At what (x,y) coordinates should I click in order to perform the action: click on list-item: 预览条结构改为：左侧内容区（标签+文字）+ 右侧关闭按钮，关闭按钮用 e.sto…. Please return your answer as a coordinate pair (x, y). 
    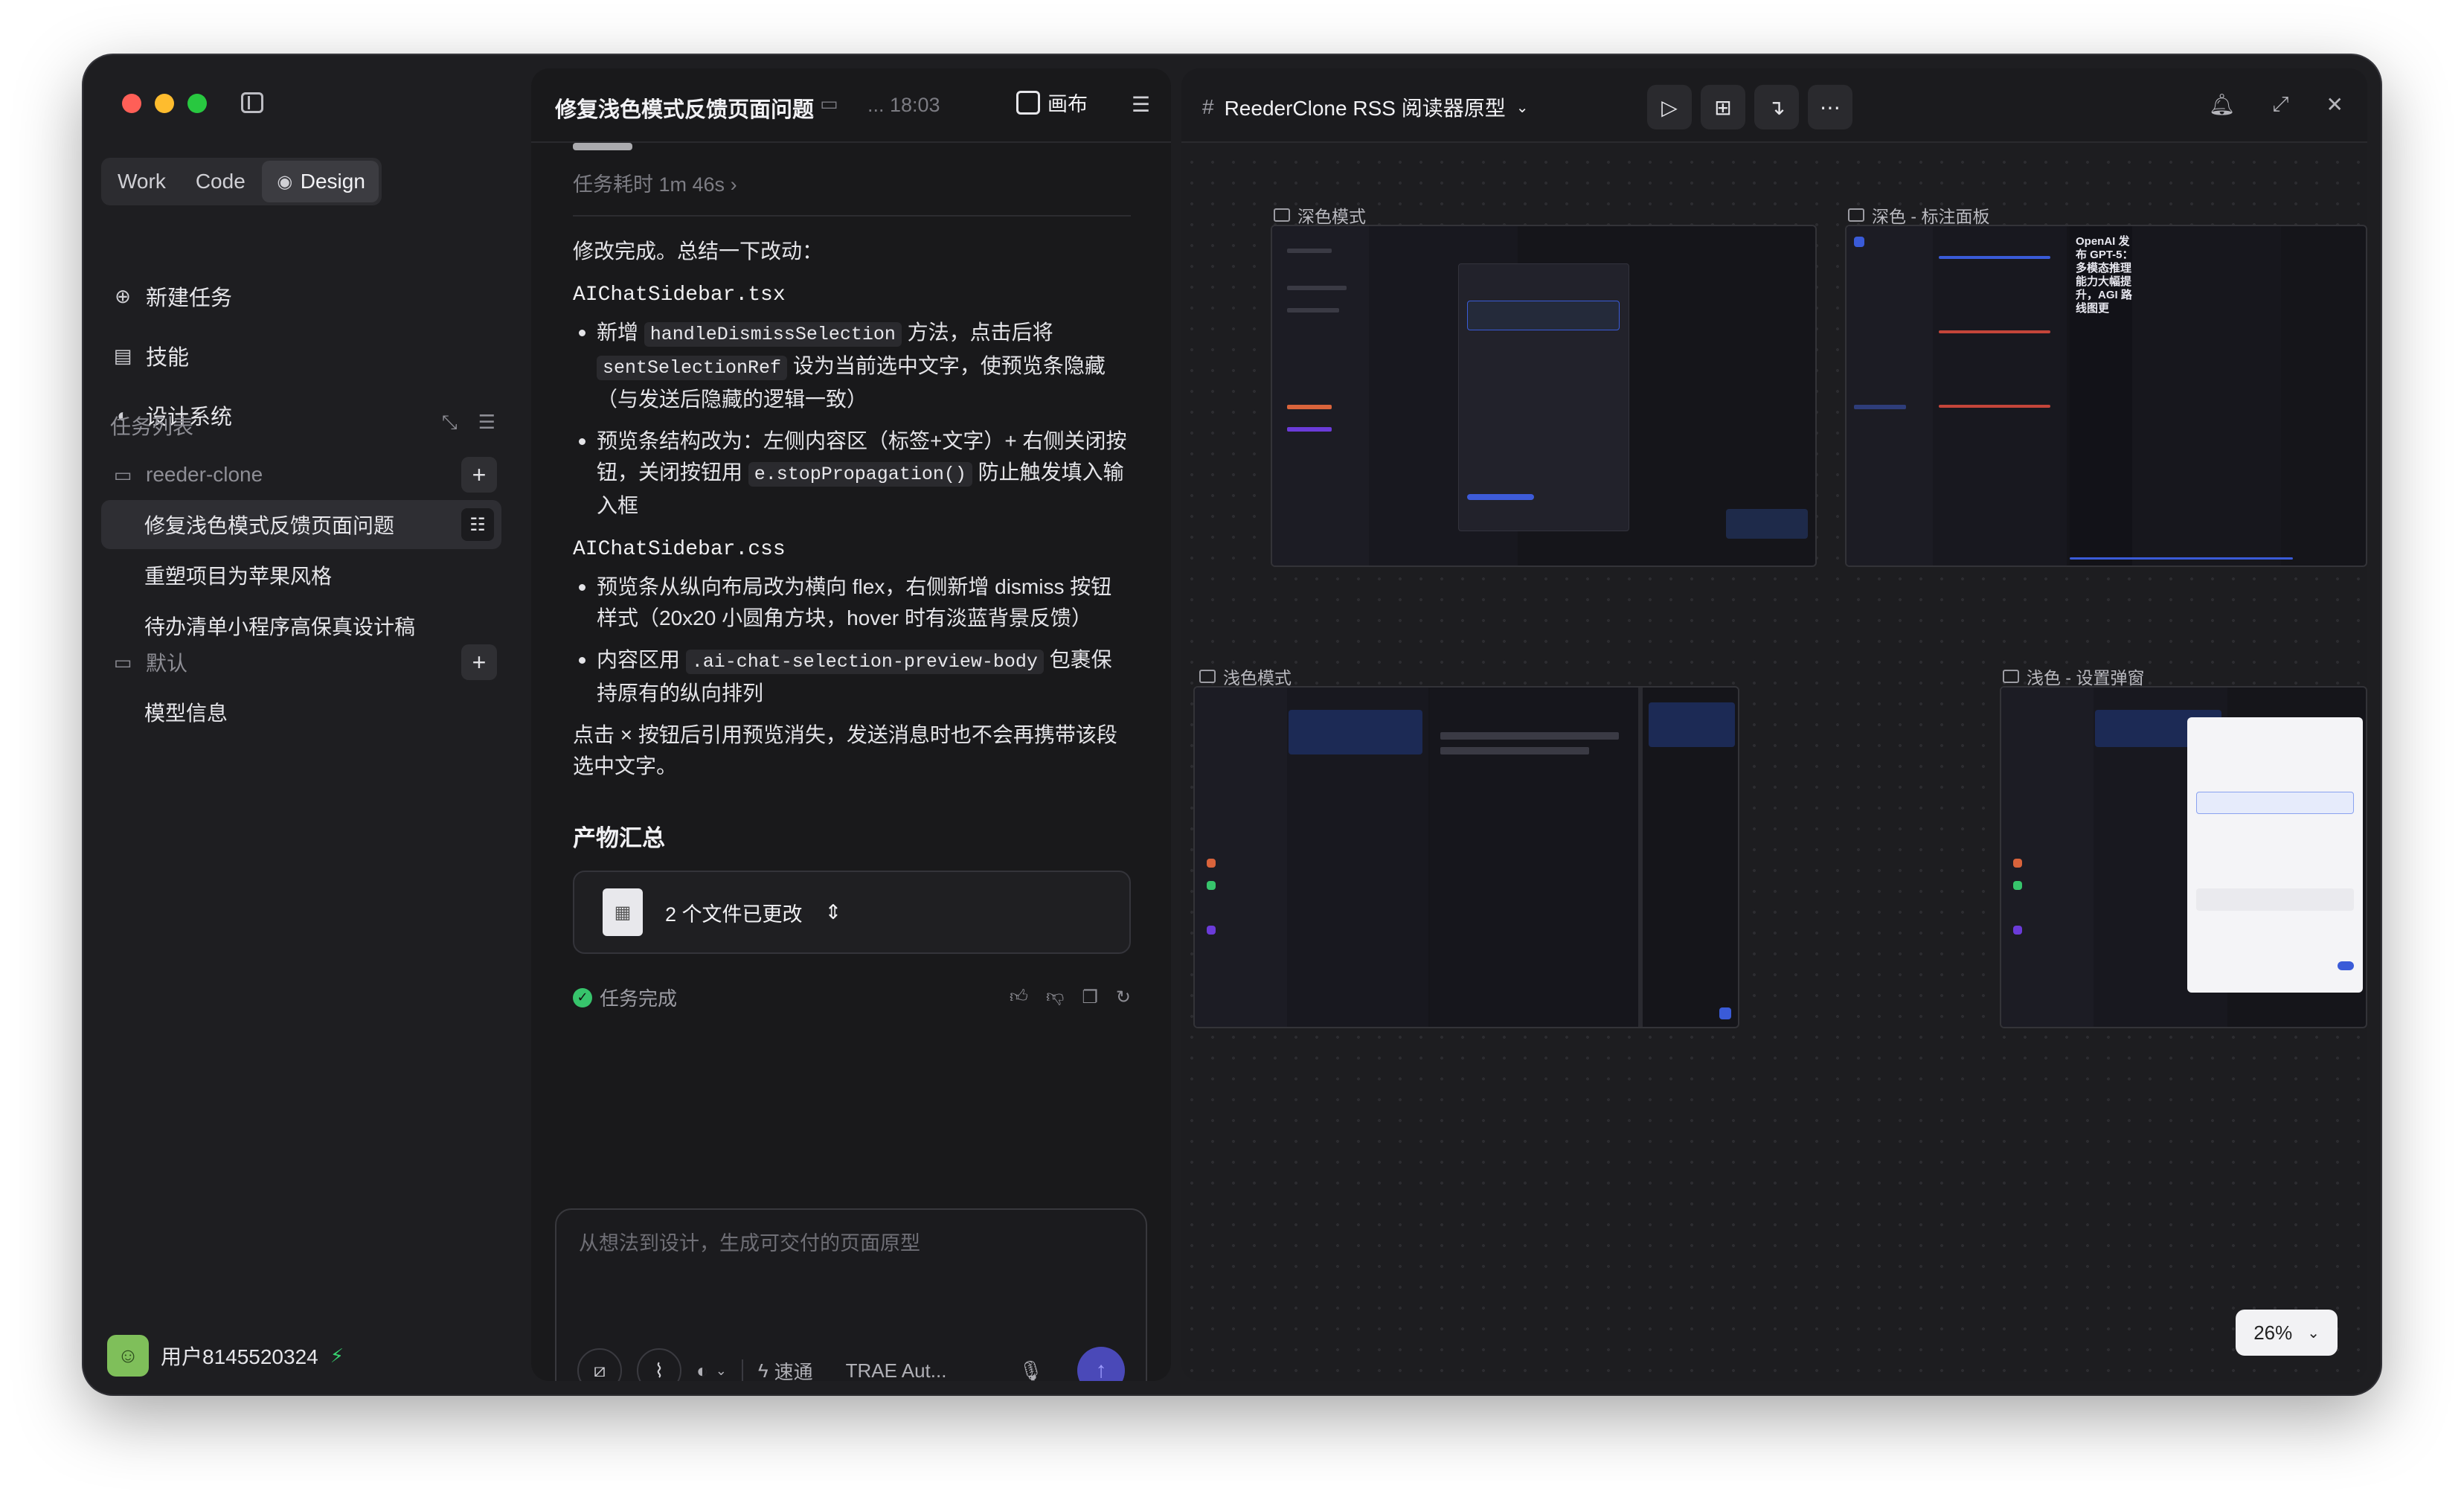
    Looking at the image, I should click on (852, 474).